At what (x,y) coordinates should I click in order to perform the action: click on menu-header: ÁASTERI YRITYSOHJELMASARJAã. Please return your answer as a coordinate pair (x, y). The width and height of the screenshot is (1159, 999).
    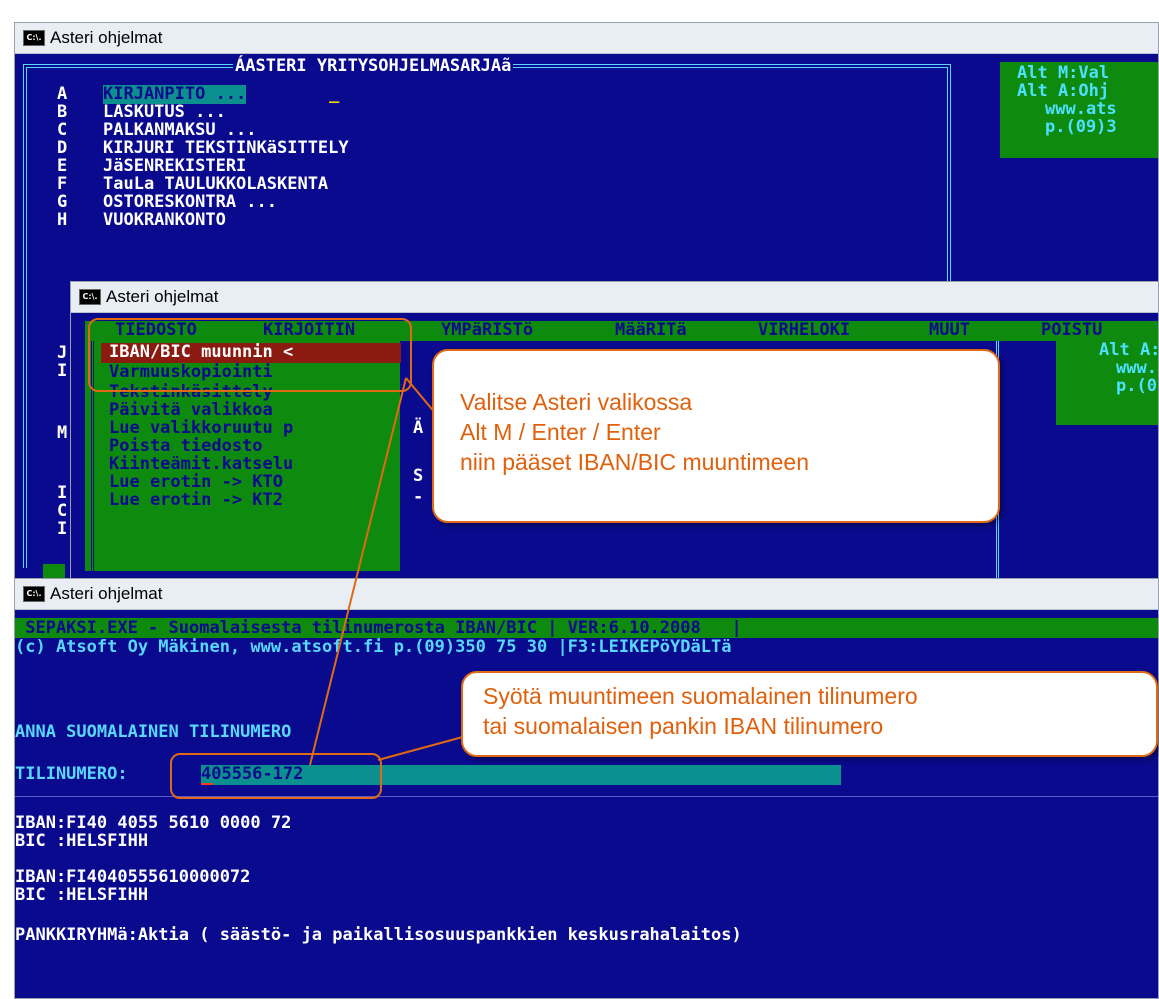
    Looking at the image, I should click on (373, 66).